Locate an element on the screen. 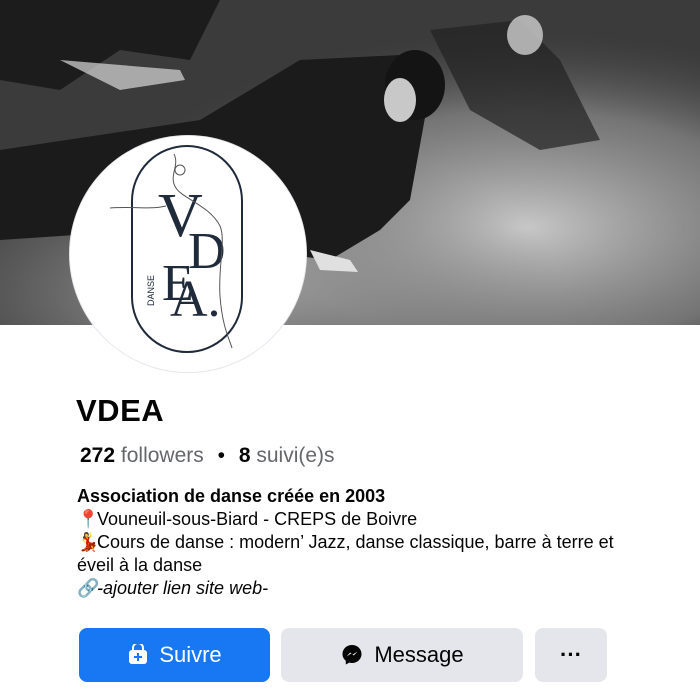  profile-picture: V D E A. DANSE is located at coordinates (188, 254).